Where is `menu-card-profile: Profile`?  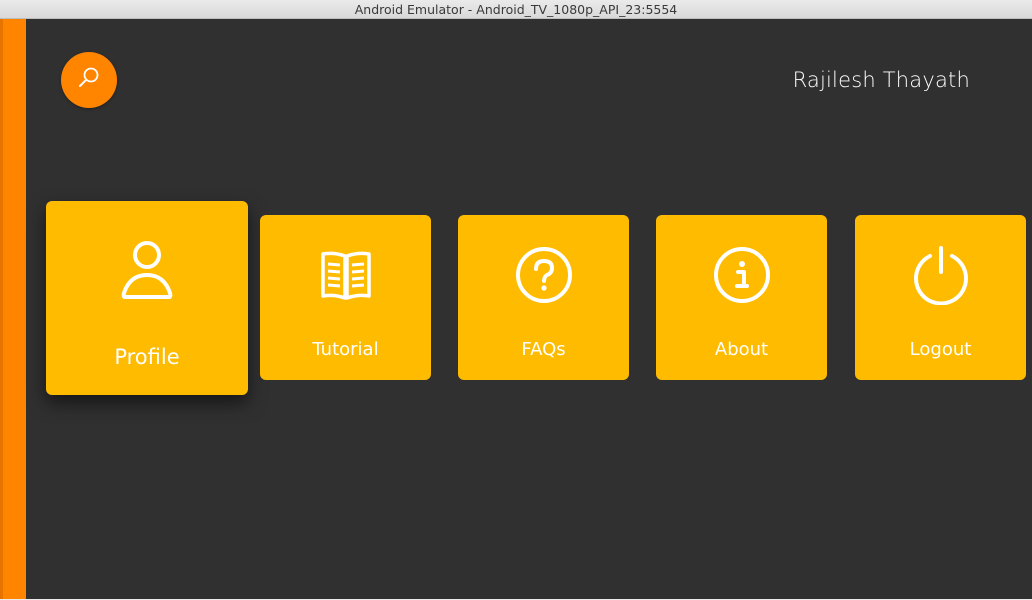 menu-card-profile: Profile is located at coordinates (147, 298).